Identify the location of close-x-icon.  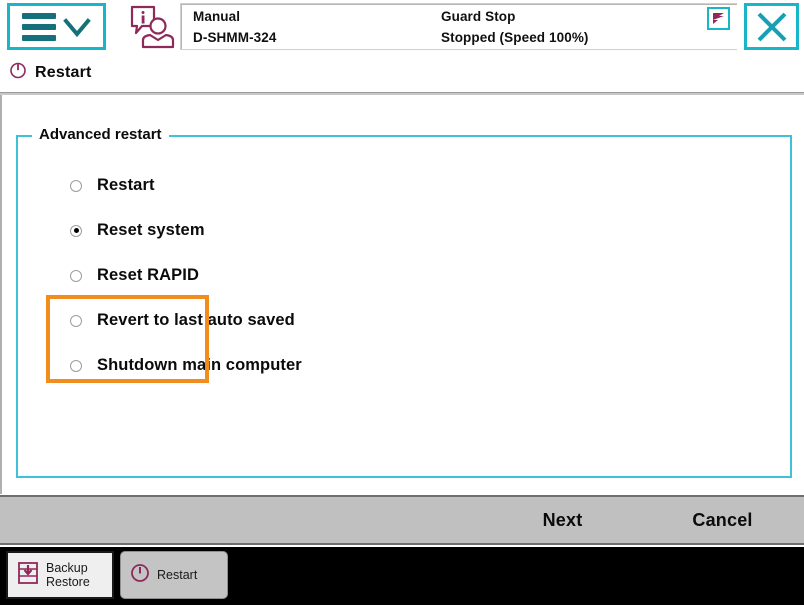
(771, 26).